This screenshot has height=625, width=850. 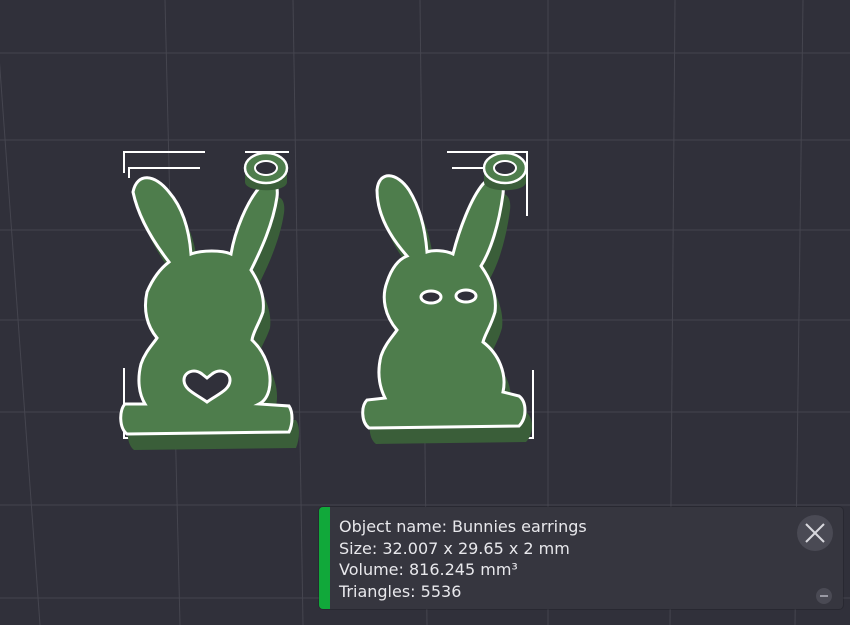 What do you see at coordinates (400, 591) in the screenshot?
I see `object-triangles-line: Triangles: 5536` at bounding box center [400, 591].